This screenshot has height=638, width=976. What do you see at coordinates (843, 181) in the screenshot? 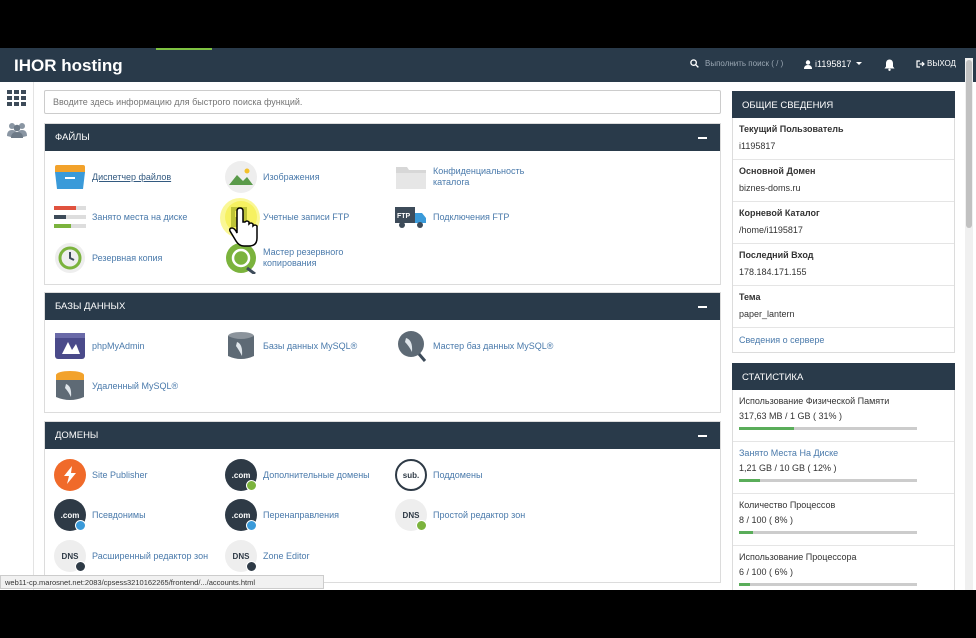
I see `info-row: Основной Домен biznes-doms.ru` at bounding box center [843, 181].